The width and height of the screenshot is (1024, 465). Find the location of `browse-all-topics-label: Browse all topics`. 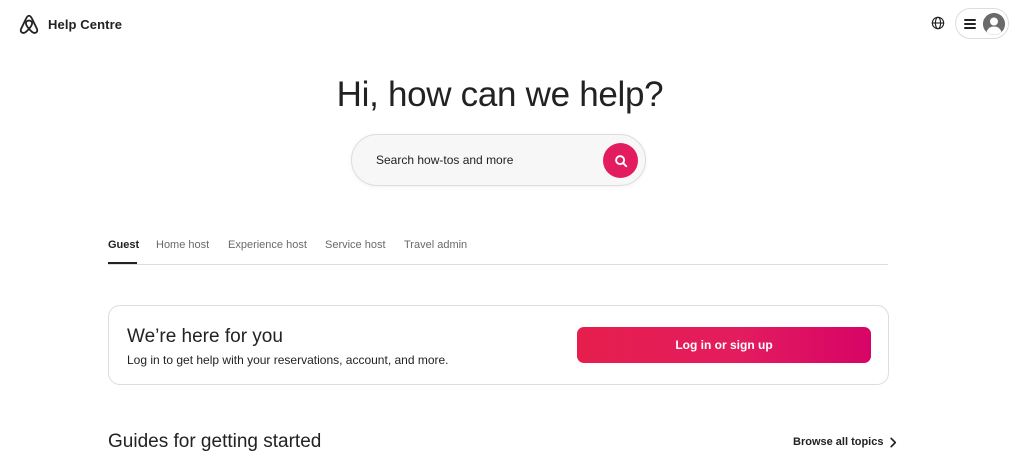

browse-all-topics-label: Browse all topics is located at coordinates (838, 442).